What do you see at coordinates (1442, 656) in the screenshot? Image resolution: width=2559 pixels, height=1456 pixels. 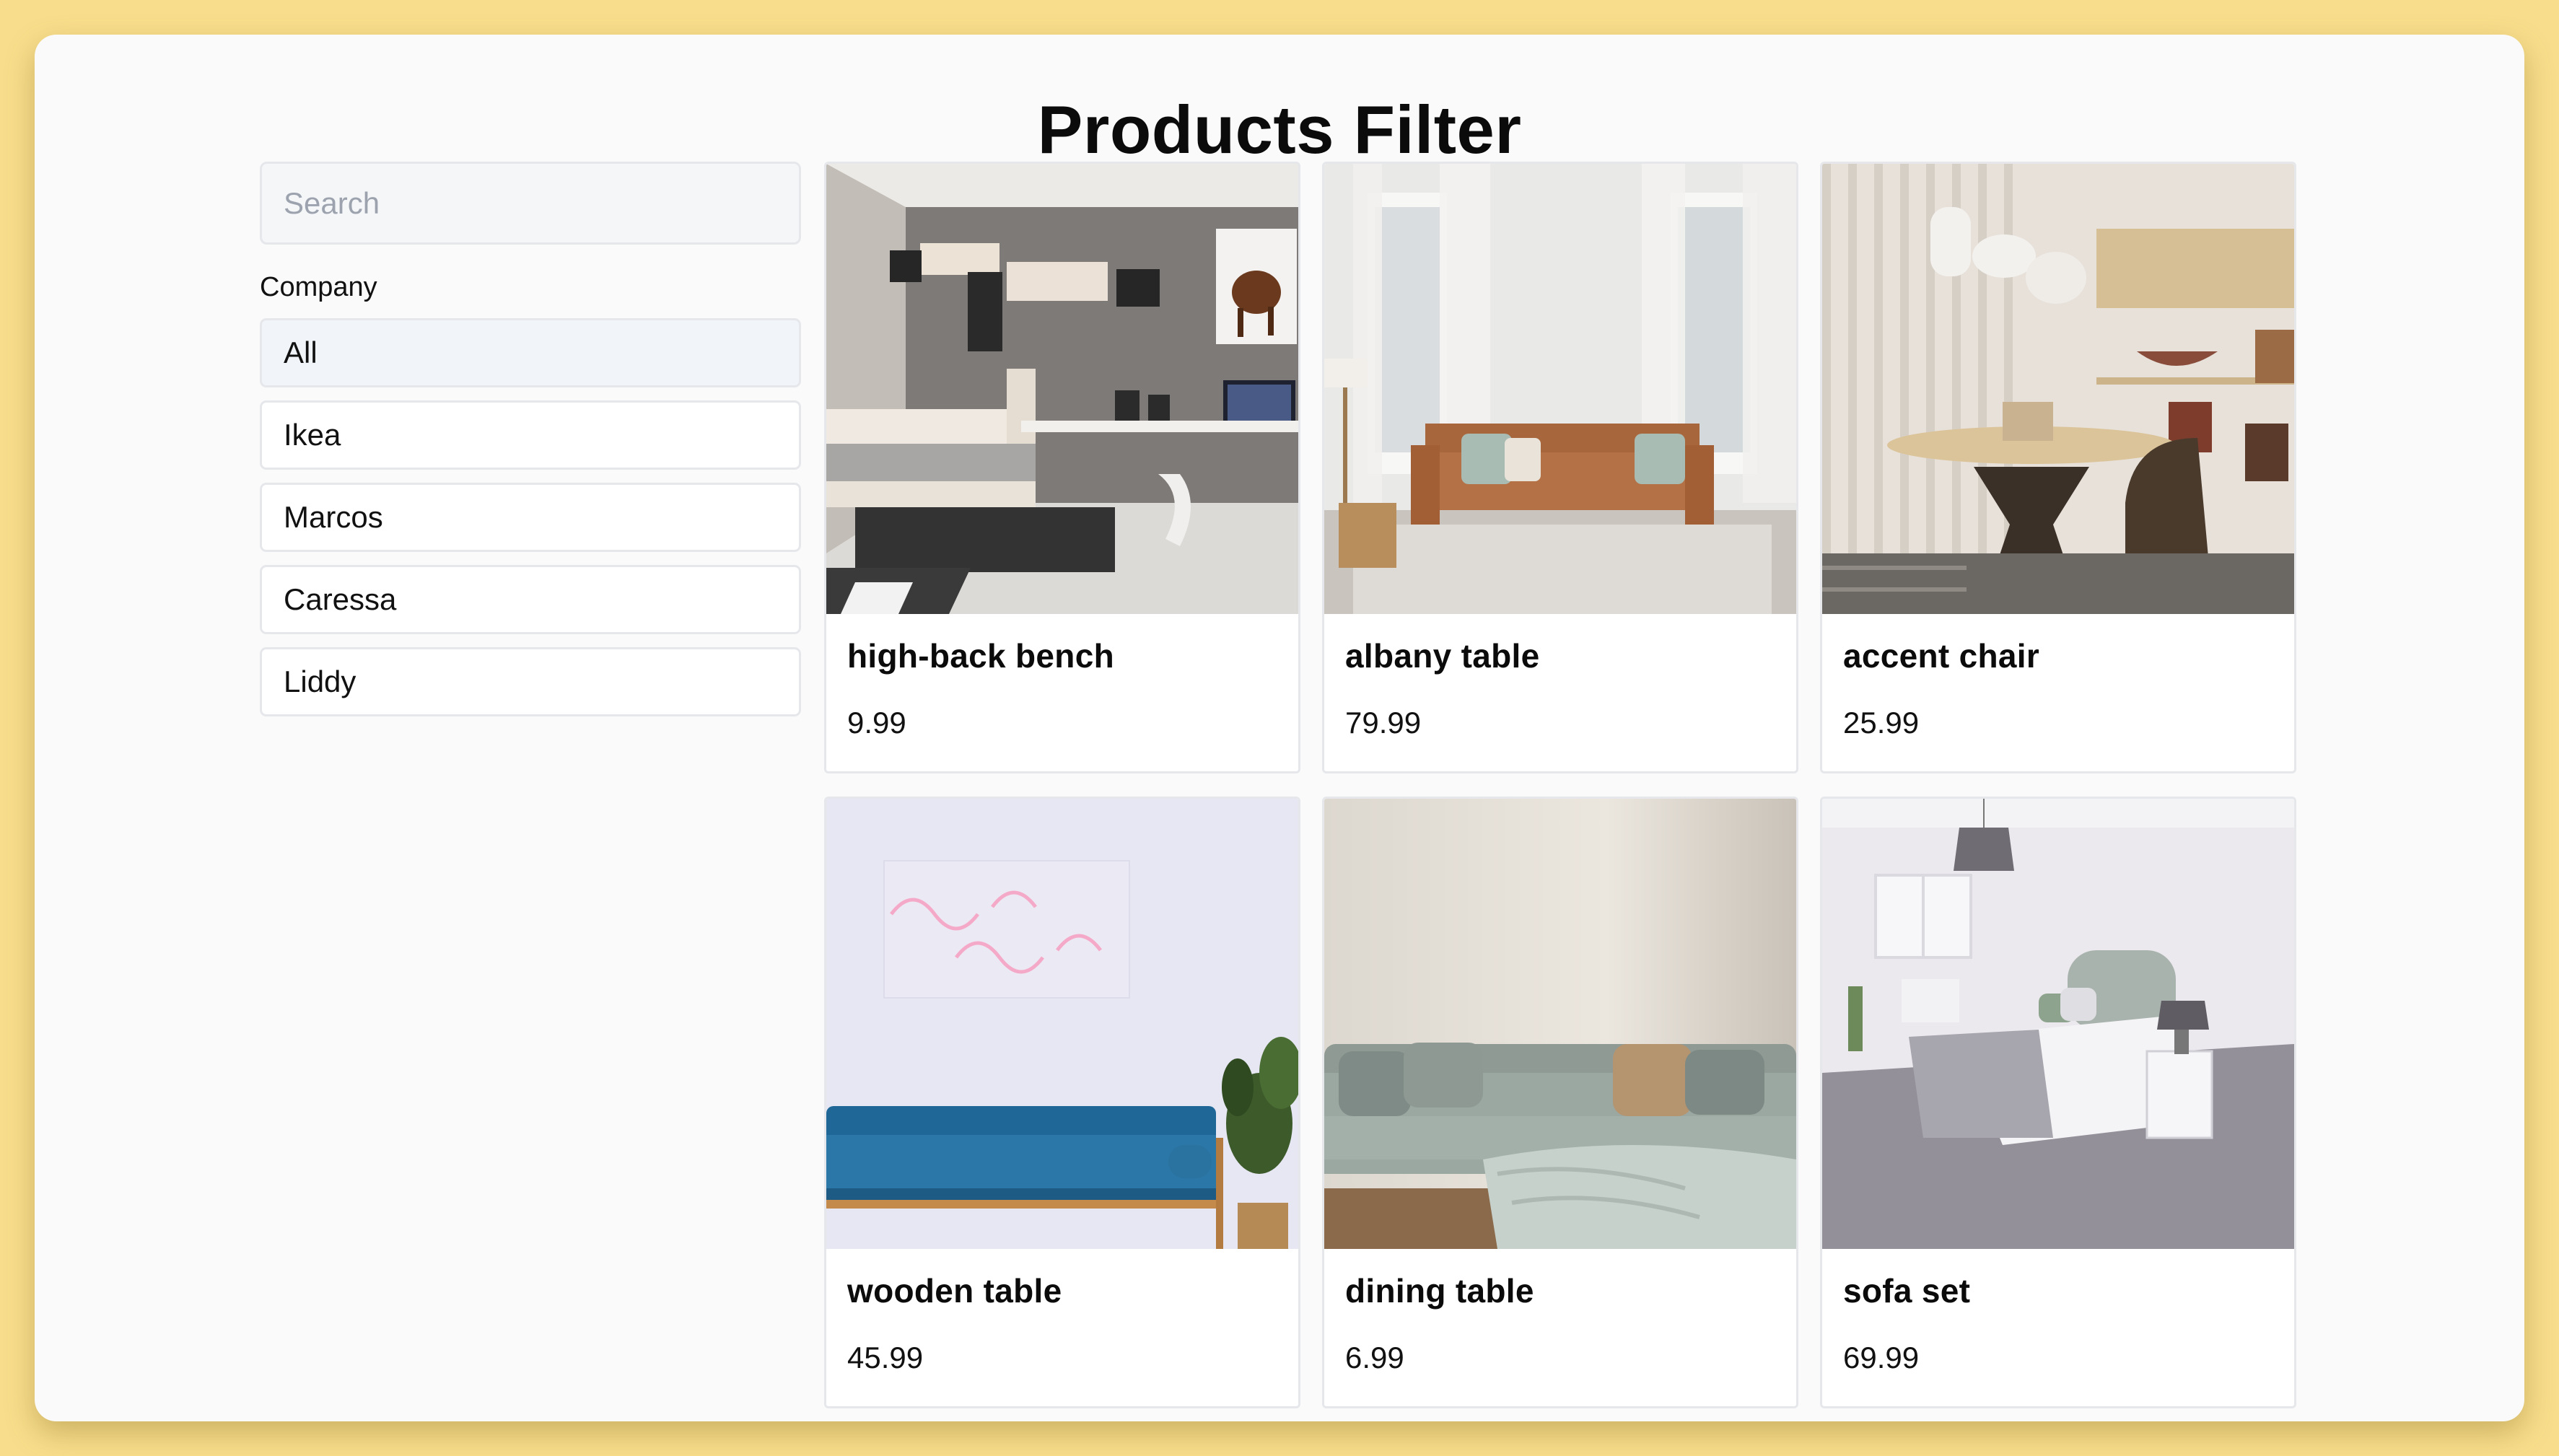 I see `product-name: albany table` at bounding box center [1442, 656].